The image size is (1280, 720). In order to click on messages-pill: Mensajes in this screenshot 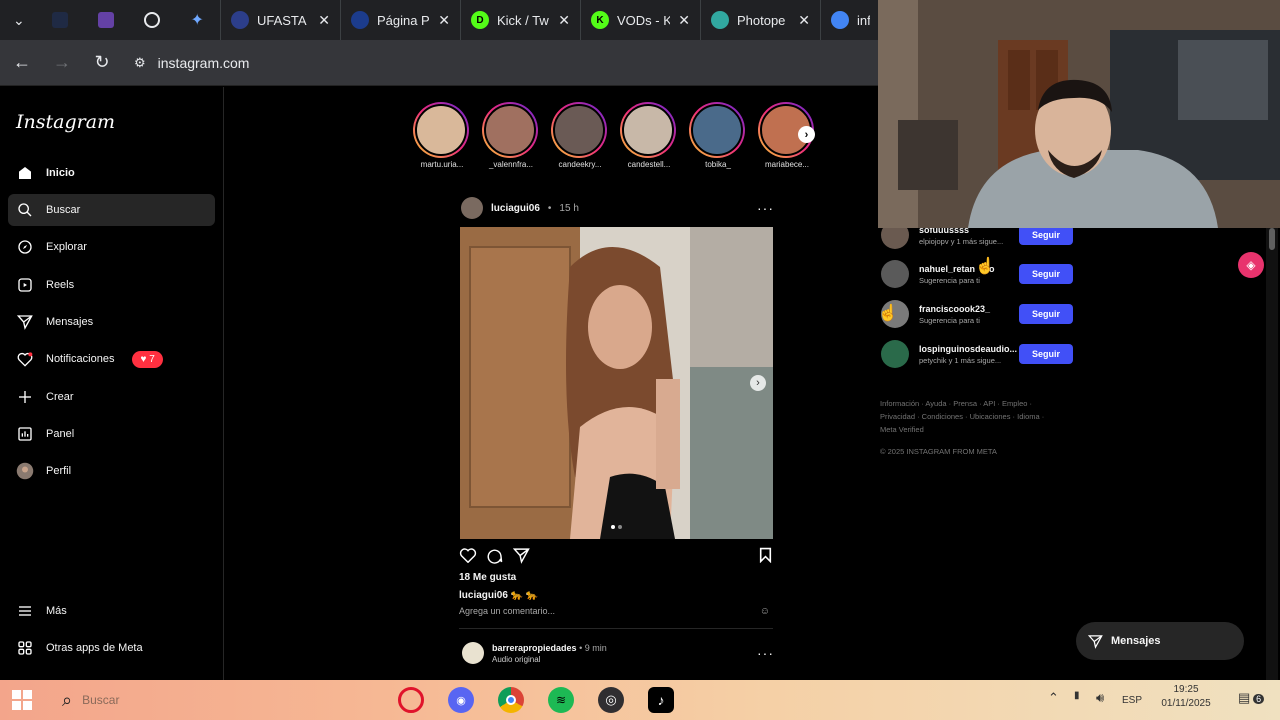, I will do `click(1160, 641)`.